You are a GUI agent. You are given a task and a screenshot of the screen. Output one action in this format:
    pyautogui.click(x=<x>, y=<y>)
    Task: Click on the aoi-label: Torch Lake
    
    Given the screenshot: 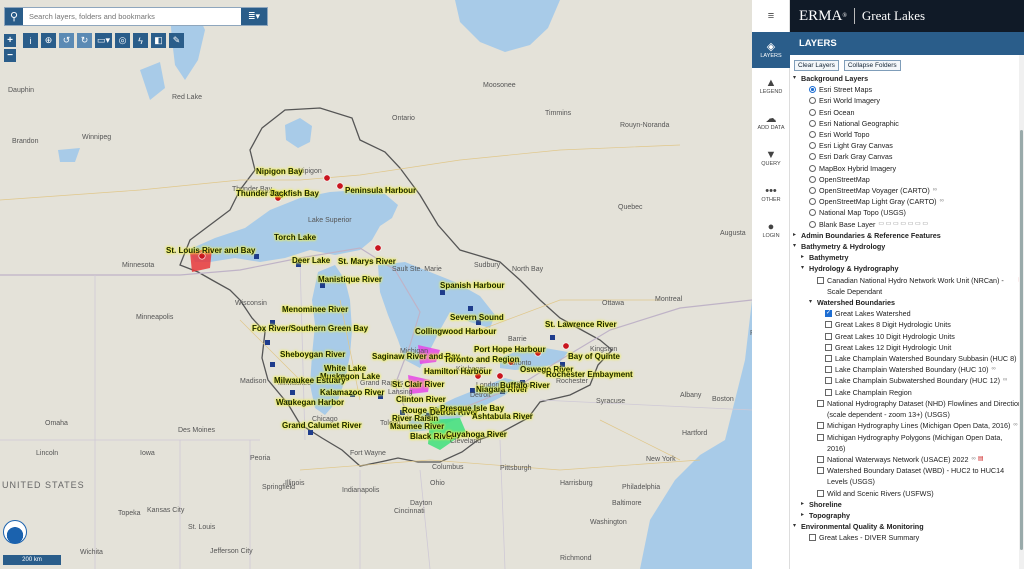 What is the action you would take?
    pyautogui.click(x=295, y=237)
    